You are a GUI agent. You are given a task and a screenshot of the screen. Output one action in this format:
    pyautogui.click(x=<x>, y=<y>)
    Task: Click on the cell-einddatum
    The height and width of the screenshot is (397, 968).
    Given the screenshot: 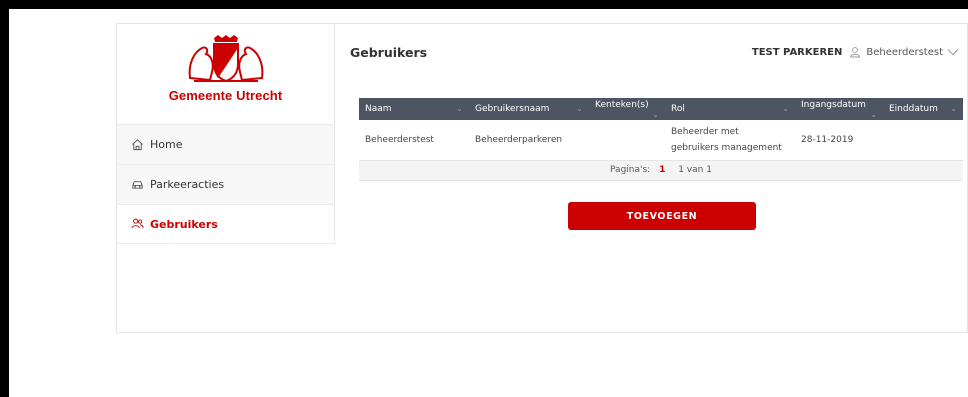 What is the action you would take?
    pyautogui.click(x=923, y=140)
    